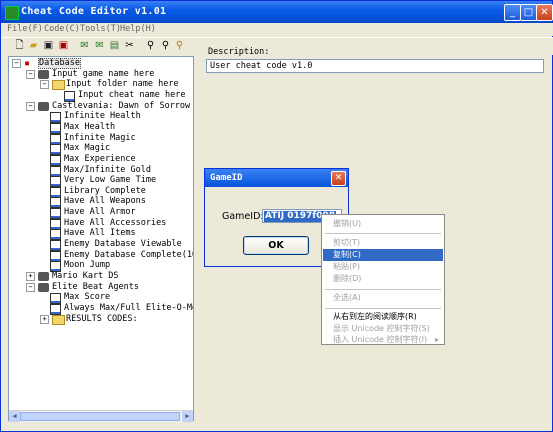 This screenshot has height=432, width=553. Describe the element at coordinates (122, 84) in the screenshot. I see `tree-item-label: Input folder name here` at that location.